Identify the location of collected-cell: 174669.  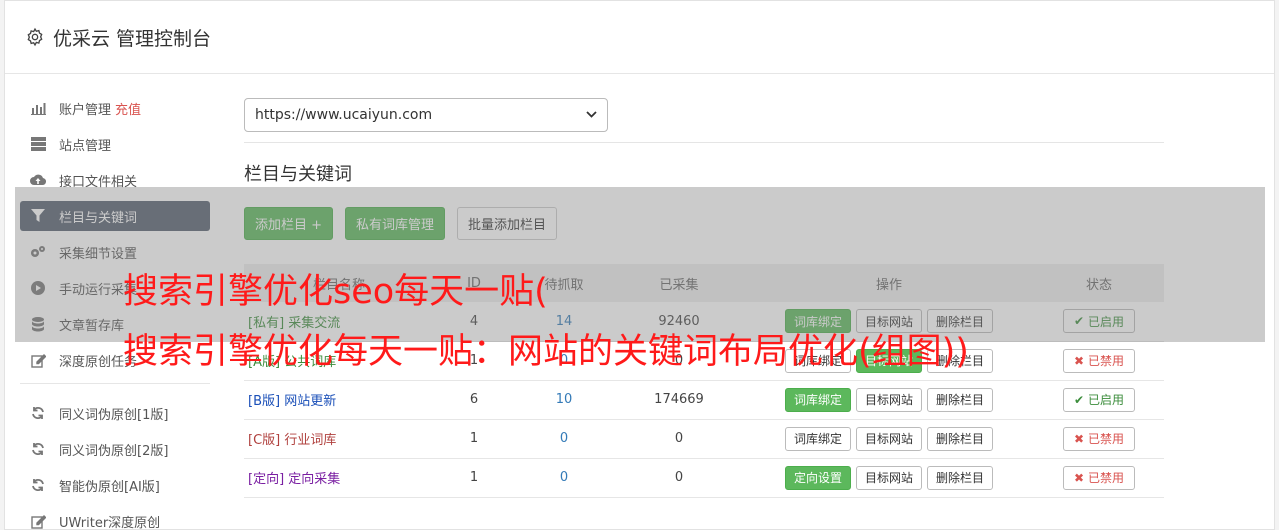
(679, 400).